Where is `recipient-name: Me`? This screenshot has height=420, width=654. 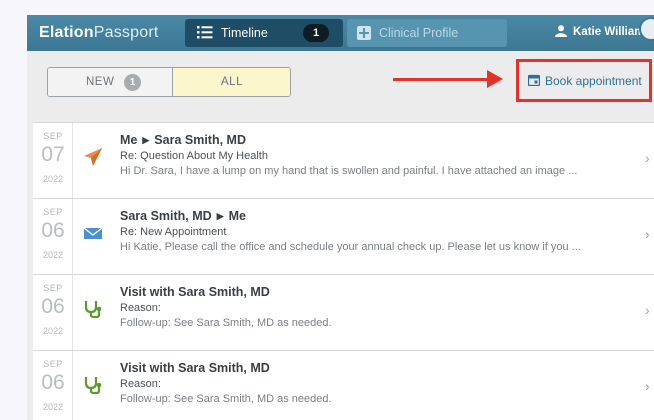 recipient-name: Me is located at coordinates (237, 216).